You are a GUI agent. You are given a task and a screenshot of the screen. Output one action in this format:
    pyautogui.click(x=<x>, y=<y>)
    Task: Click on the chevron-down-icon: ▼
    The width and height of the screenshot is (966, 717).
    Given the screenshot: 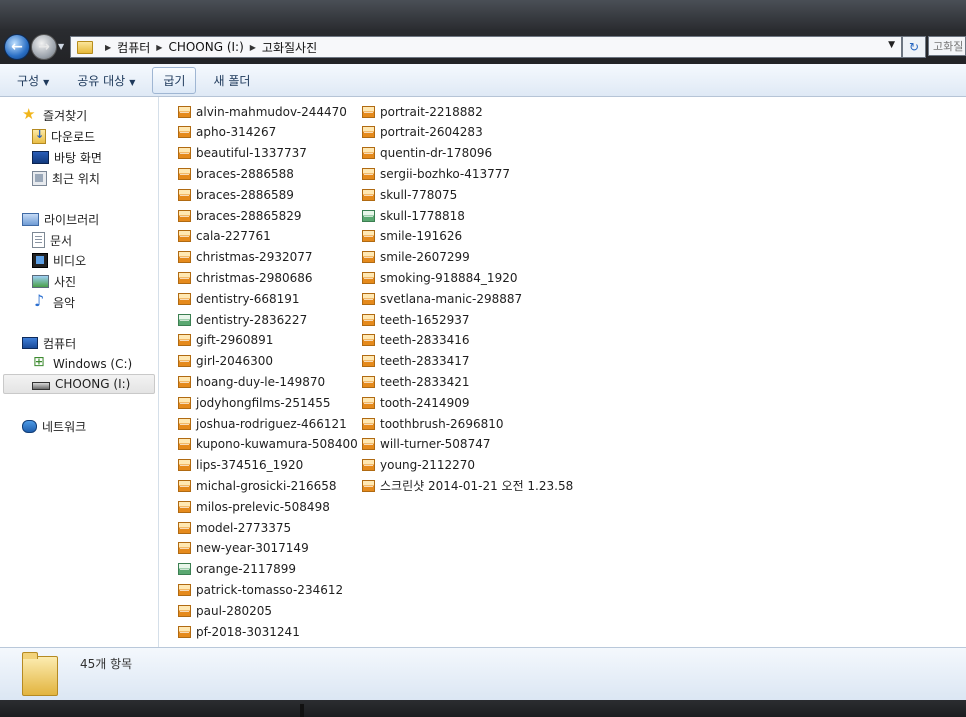 What is the action you would take?
    pyautogui.click(x=46, y=82)
    